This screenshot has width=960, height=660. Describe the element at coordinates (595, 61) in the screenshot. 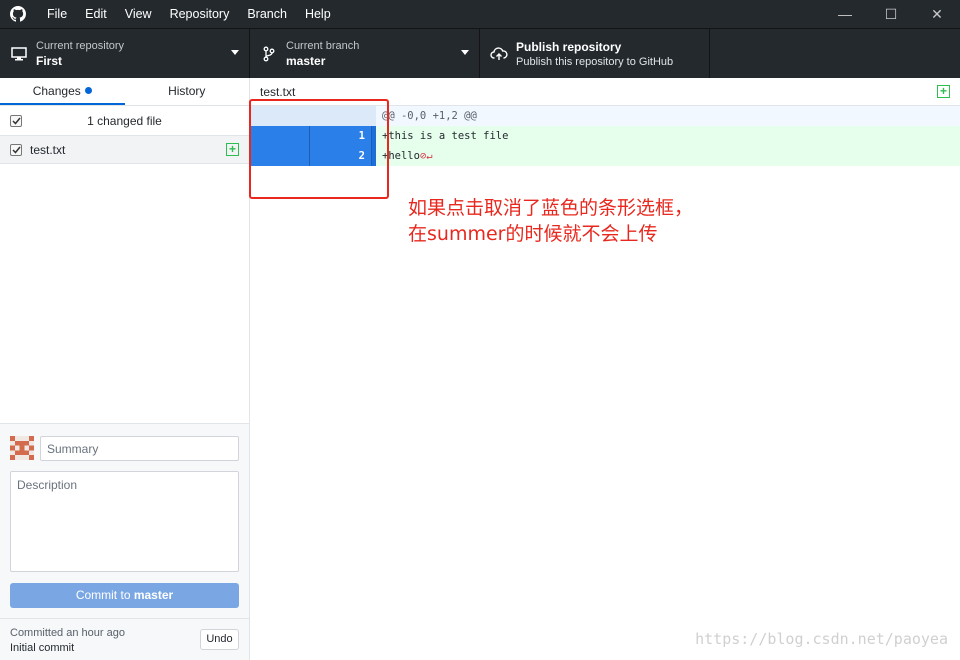

I see `publish-description: Publish this repository to GitHub` at that location.